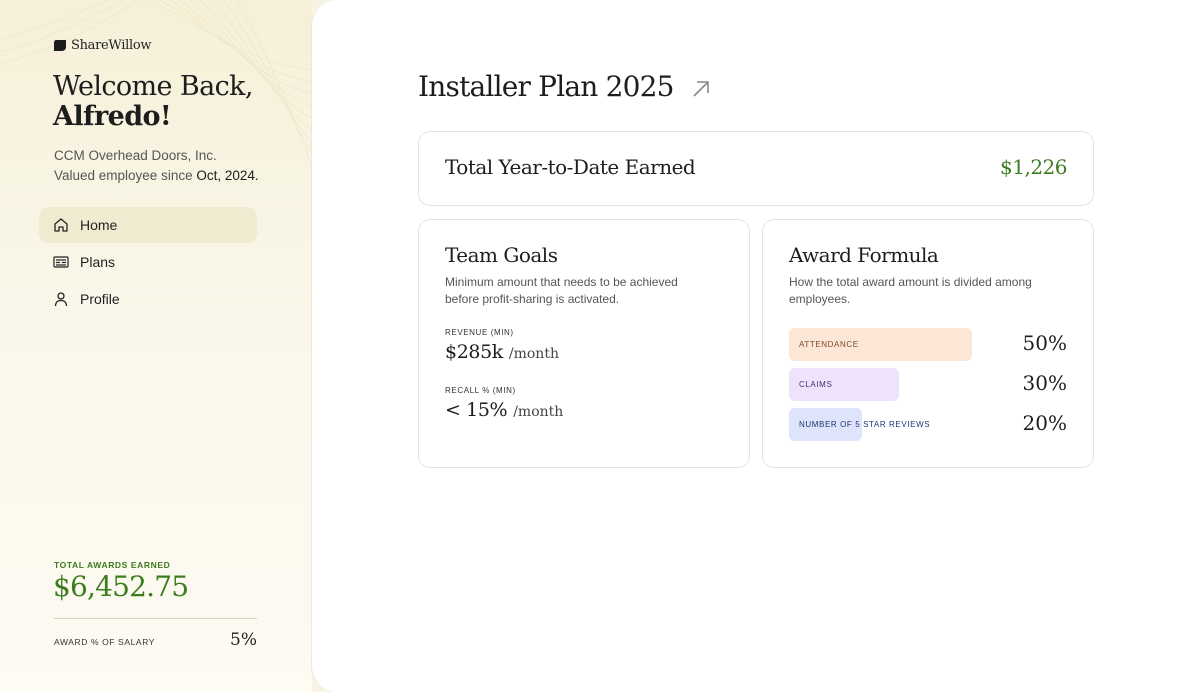 The width and height of the screenshot is (1200, 692). Describe the element at coordinates (1044, 423) in the screenshot. I see `formula-percent: 20%` at that location.